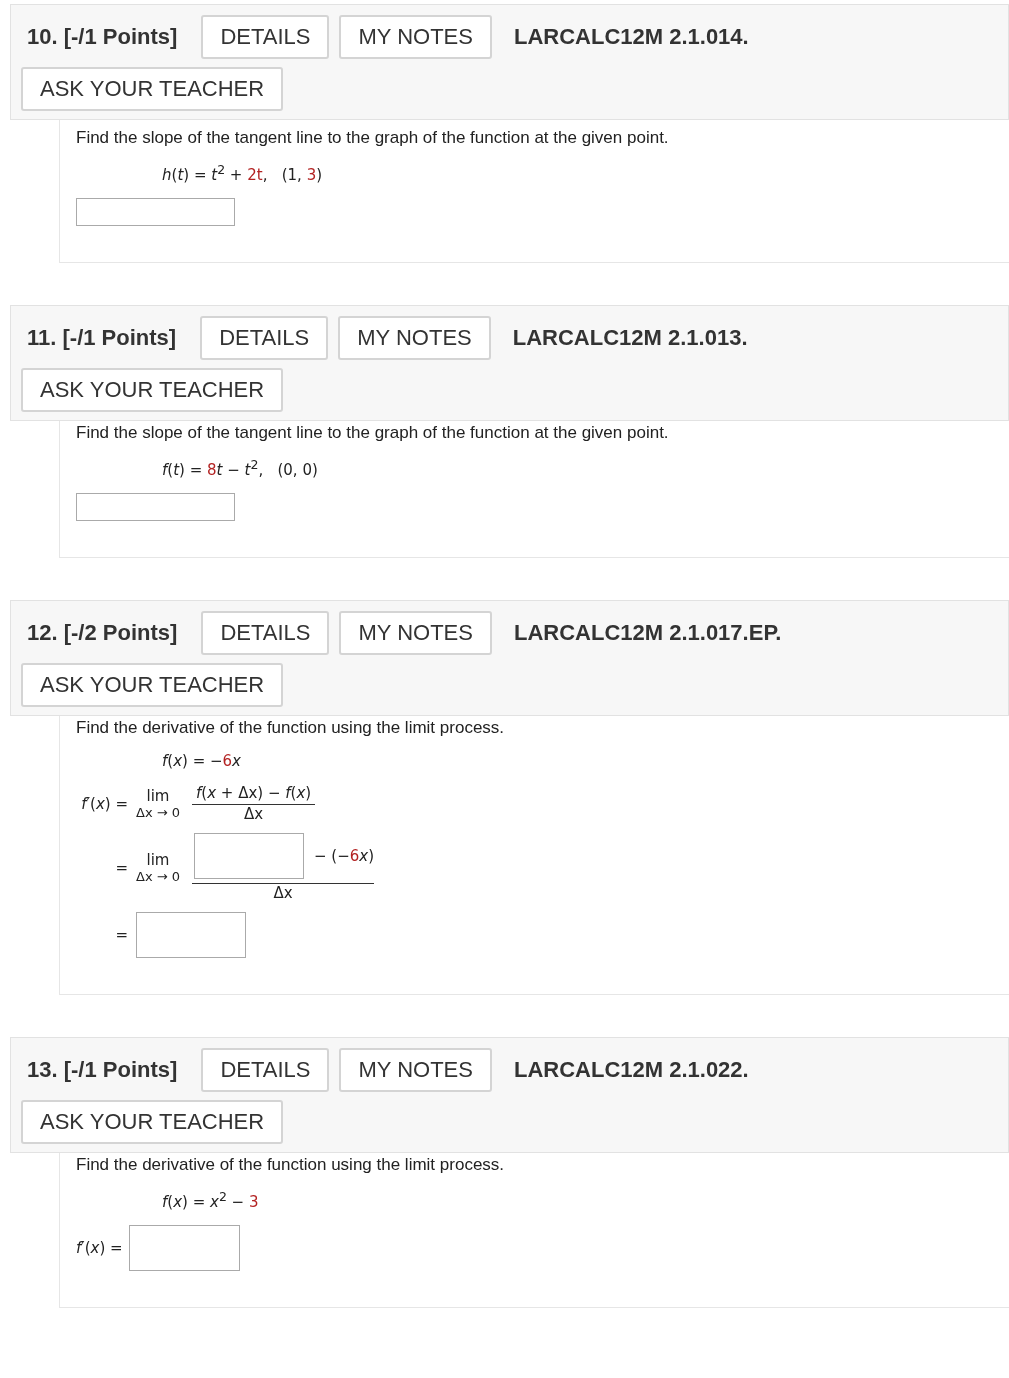 The width and height of the screenshot is (1009, 1378). I want to click on problem-code: LARCALC12M 2.1.014., so click(631, 37).